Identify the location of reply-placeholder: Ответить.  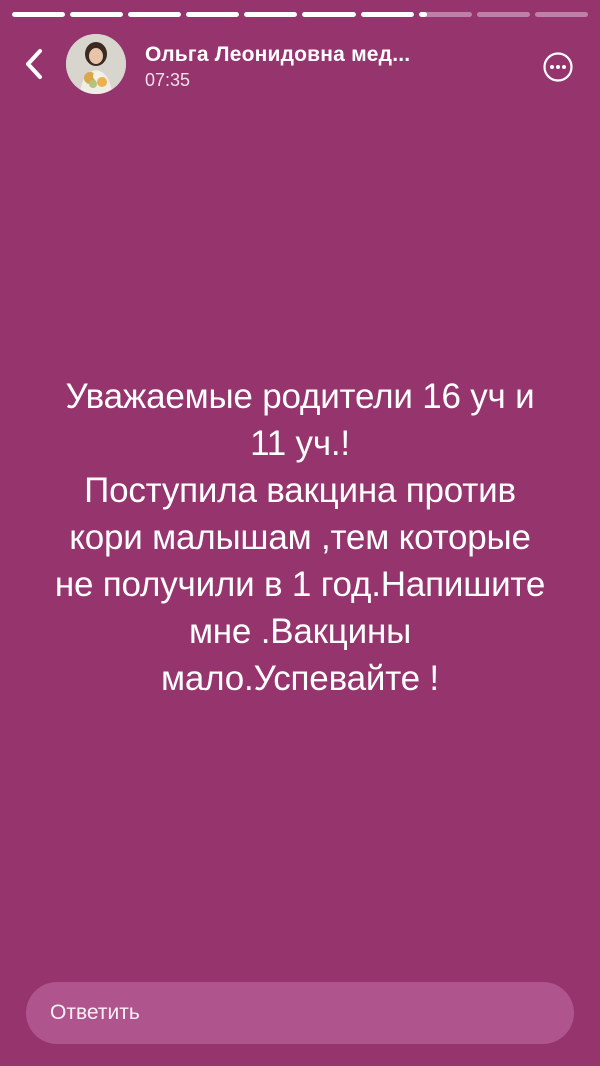
(95, 1012).